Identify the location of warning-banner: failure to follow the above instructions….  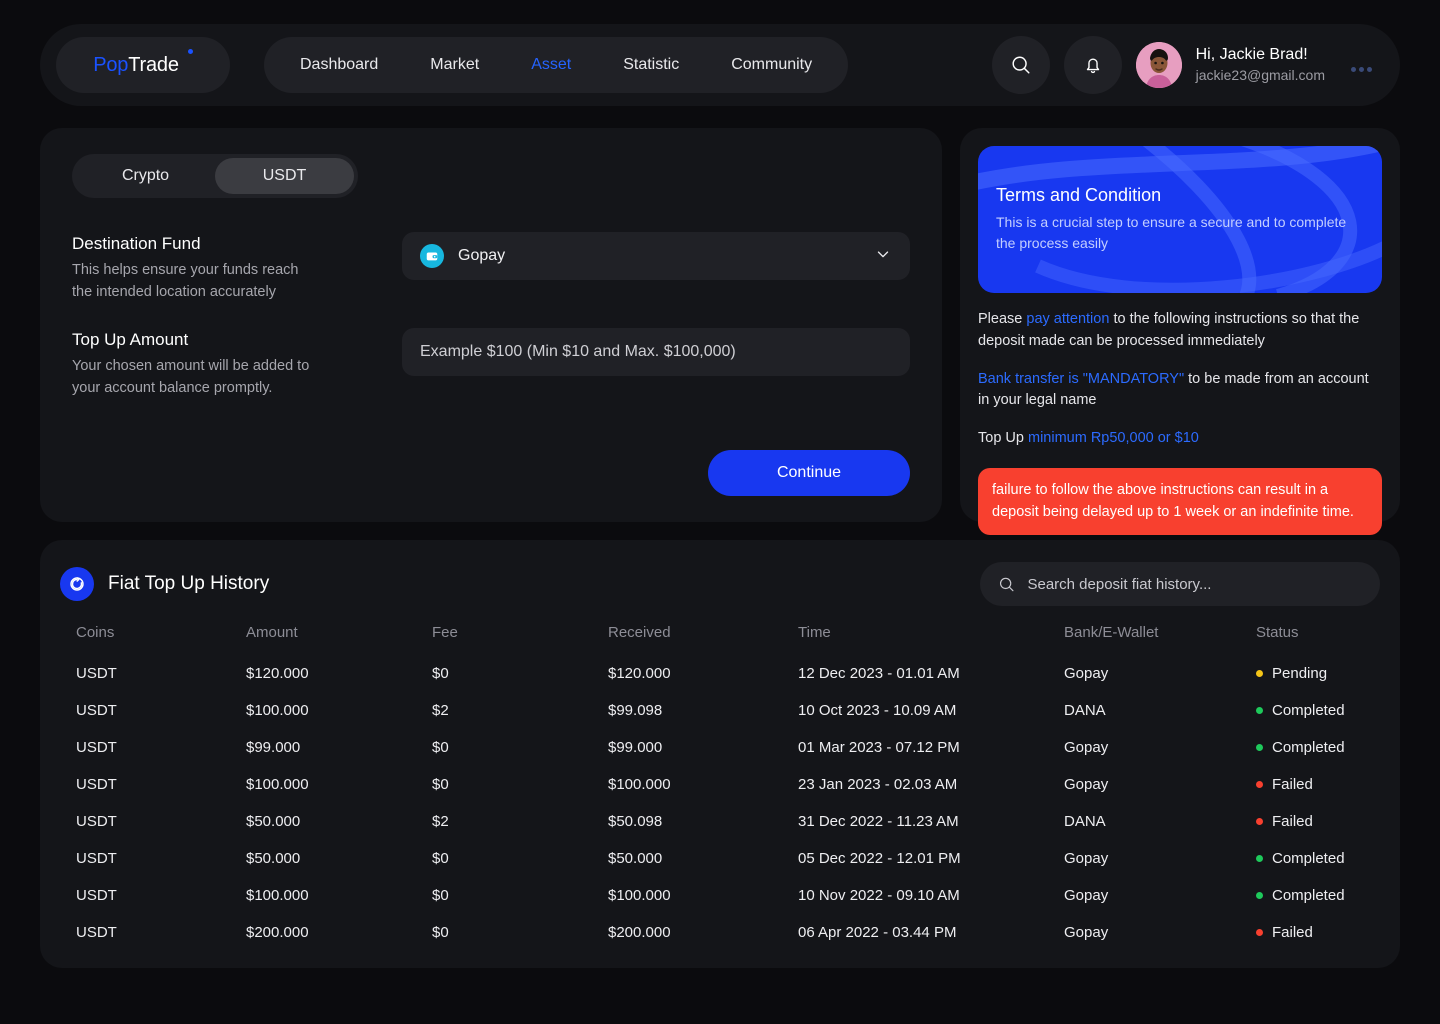
(1180, 501).